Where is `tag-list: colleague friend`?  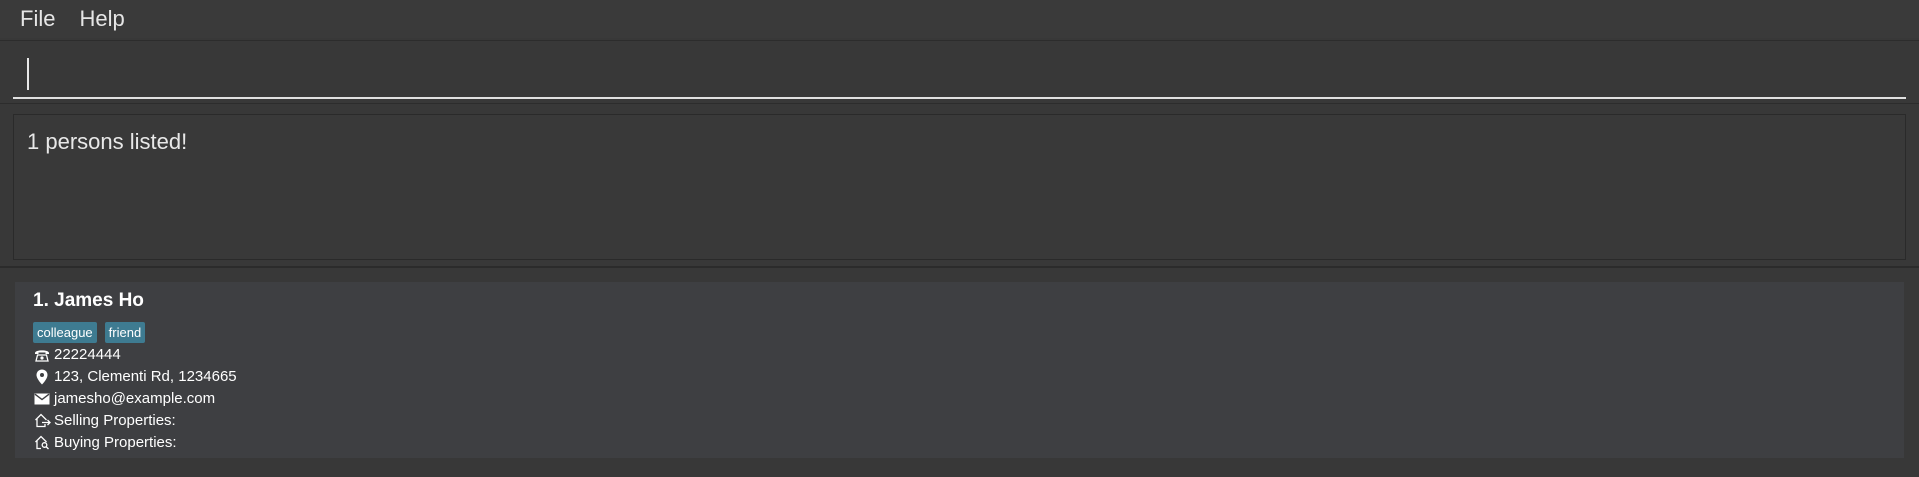 tag-list: colleague friend is located at coordinates (89, 332).